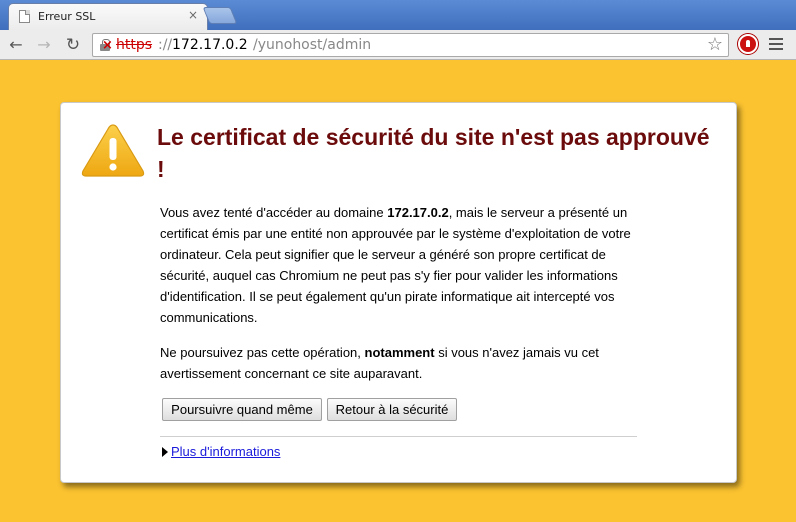 The height and width of the screenshot is (522, 796). Describe the element at coordinates (262, 352) in the screenshot. I see `warning-part-1: Ne poursuivez pas cette opération,` at that location.